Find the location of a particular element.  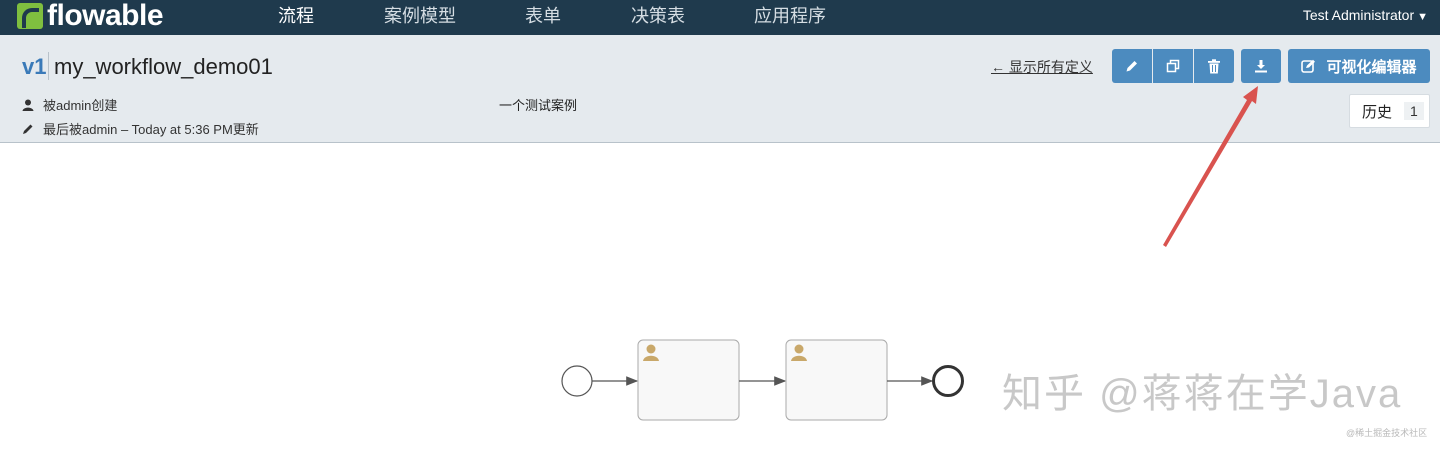

copy-icon is located at coordinates (1173, 66).